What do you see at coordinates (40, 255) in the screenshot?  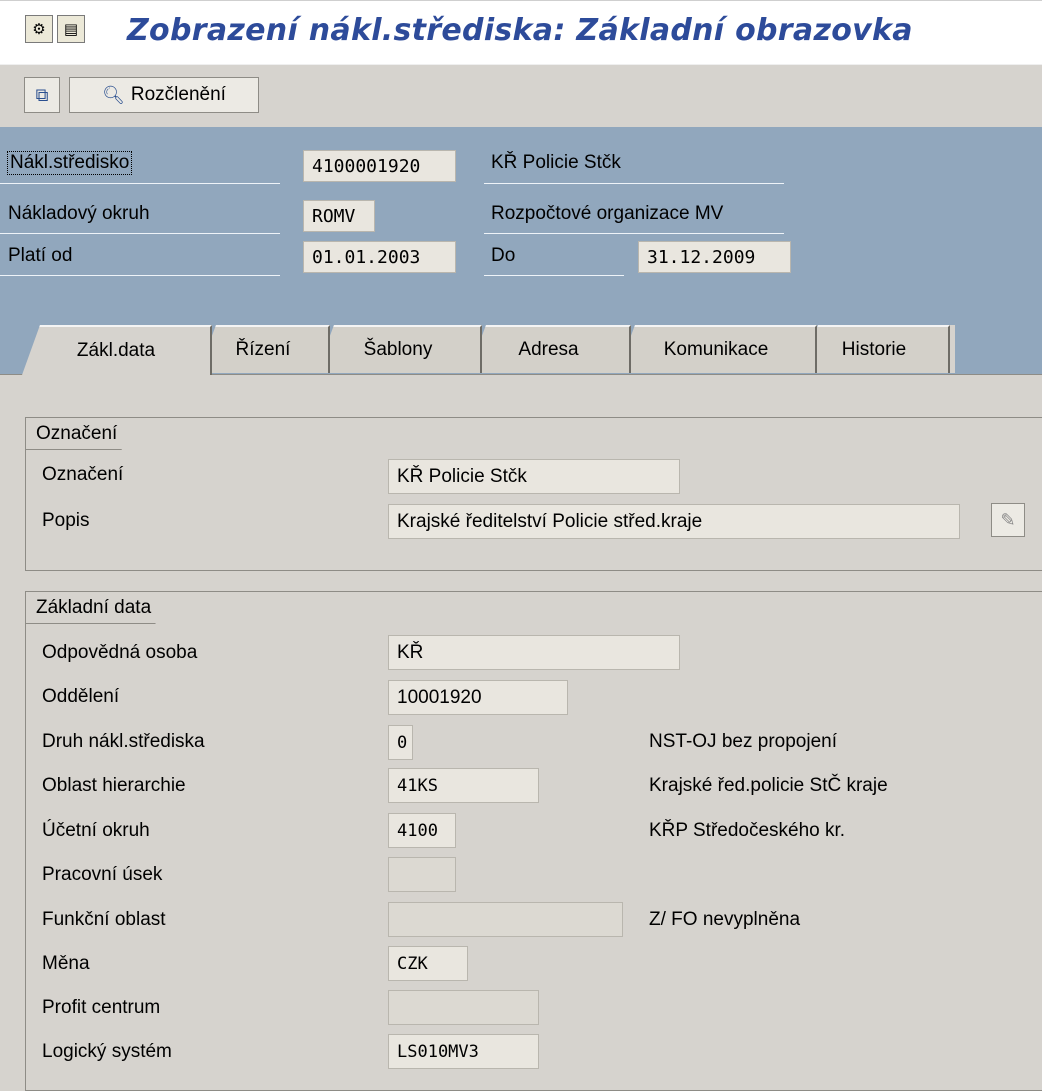 I see `valid-from-label: Platí od` at bounding box center [40, 255].